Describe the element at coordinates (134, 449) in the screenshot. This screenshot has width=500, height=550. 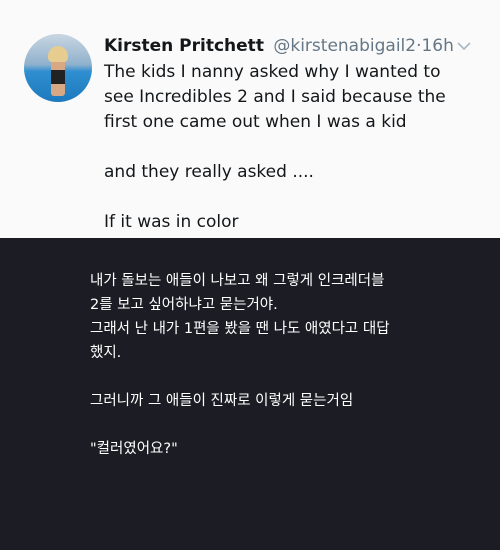
I see `translation-line: "컬러였어요?"` at that location.